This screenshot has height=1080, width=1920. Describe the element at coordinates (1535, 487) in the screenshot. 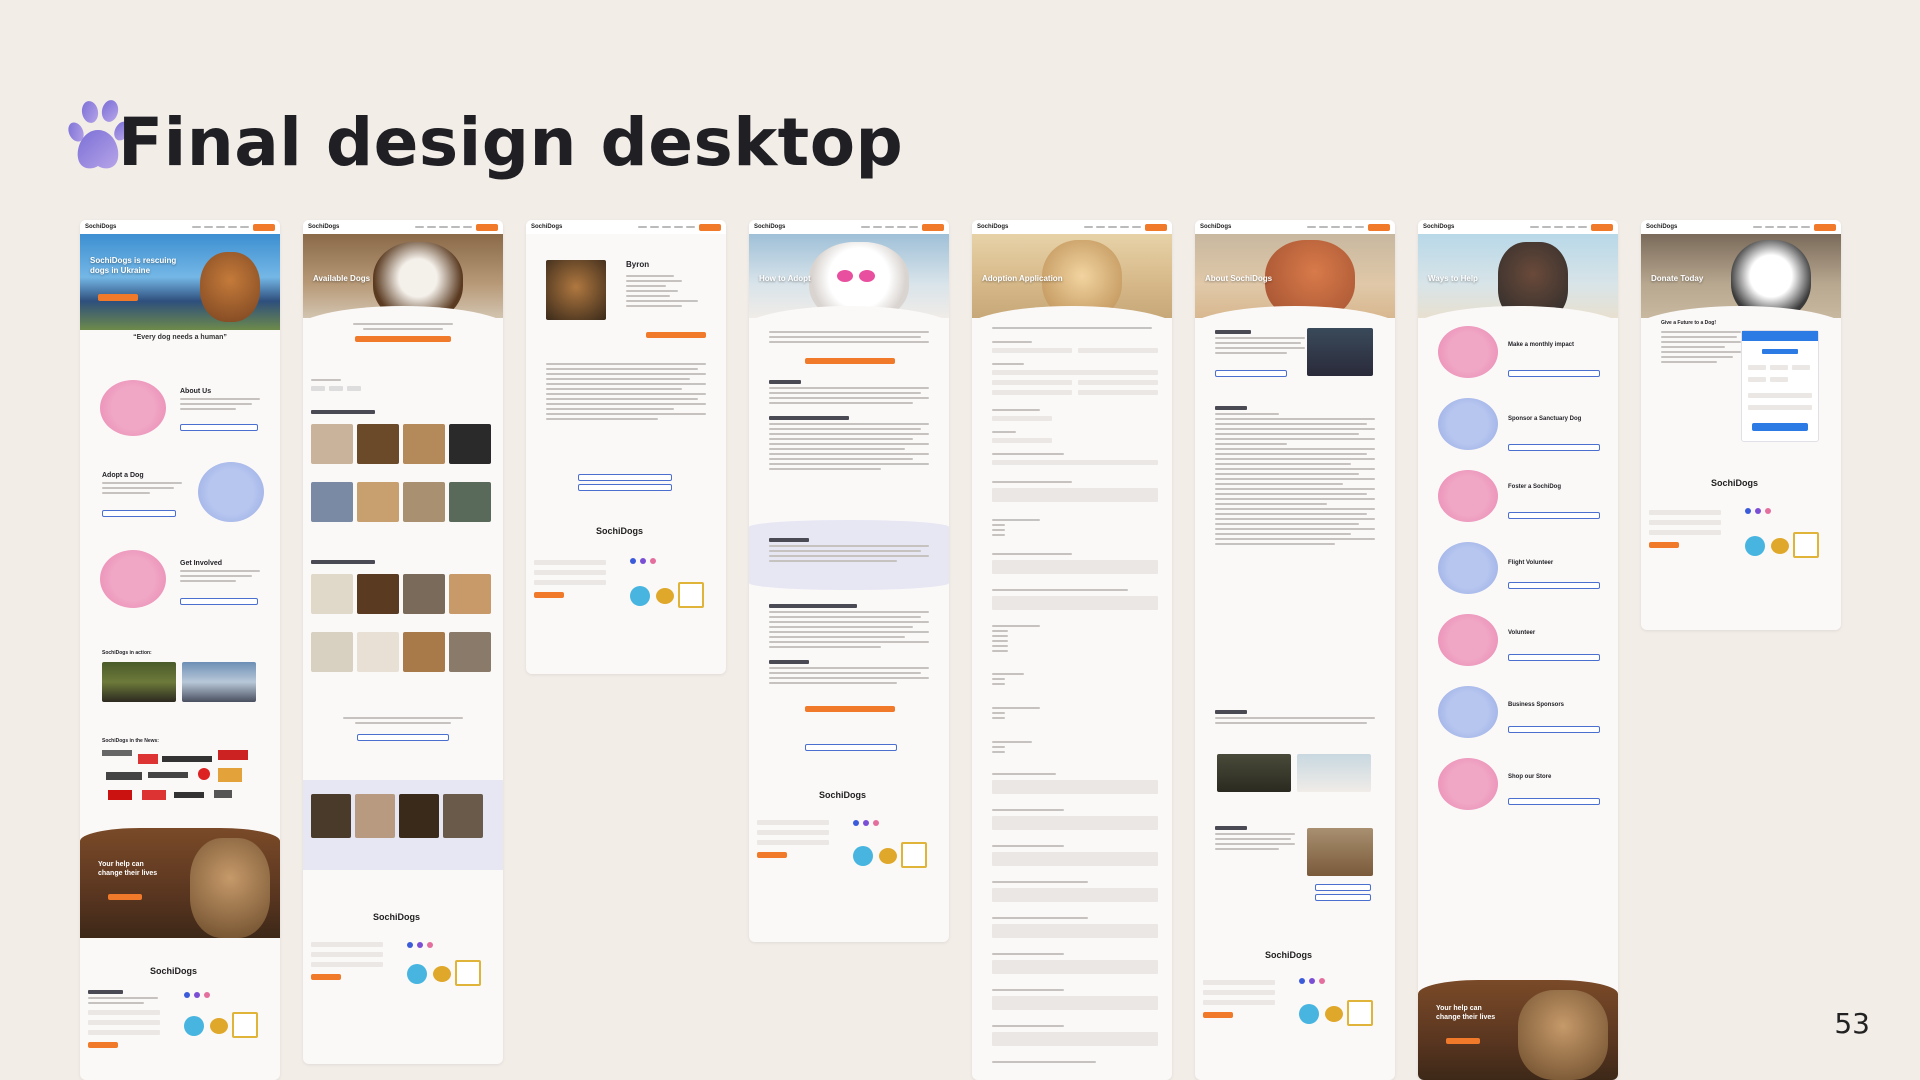

I see `help-item-3: Foster a SochiDog` at that location.